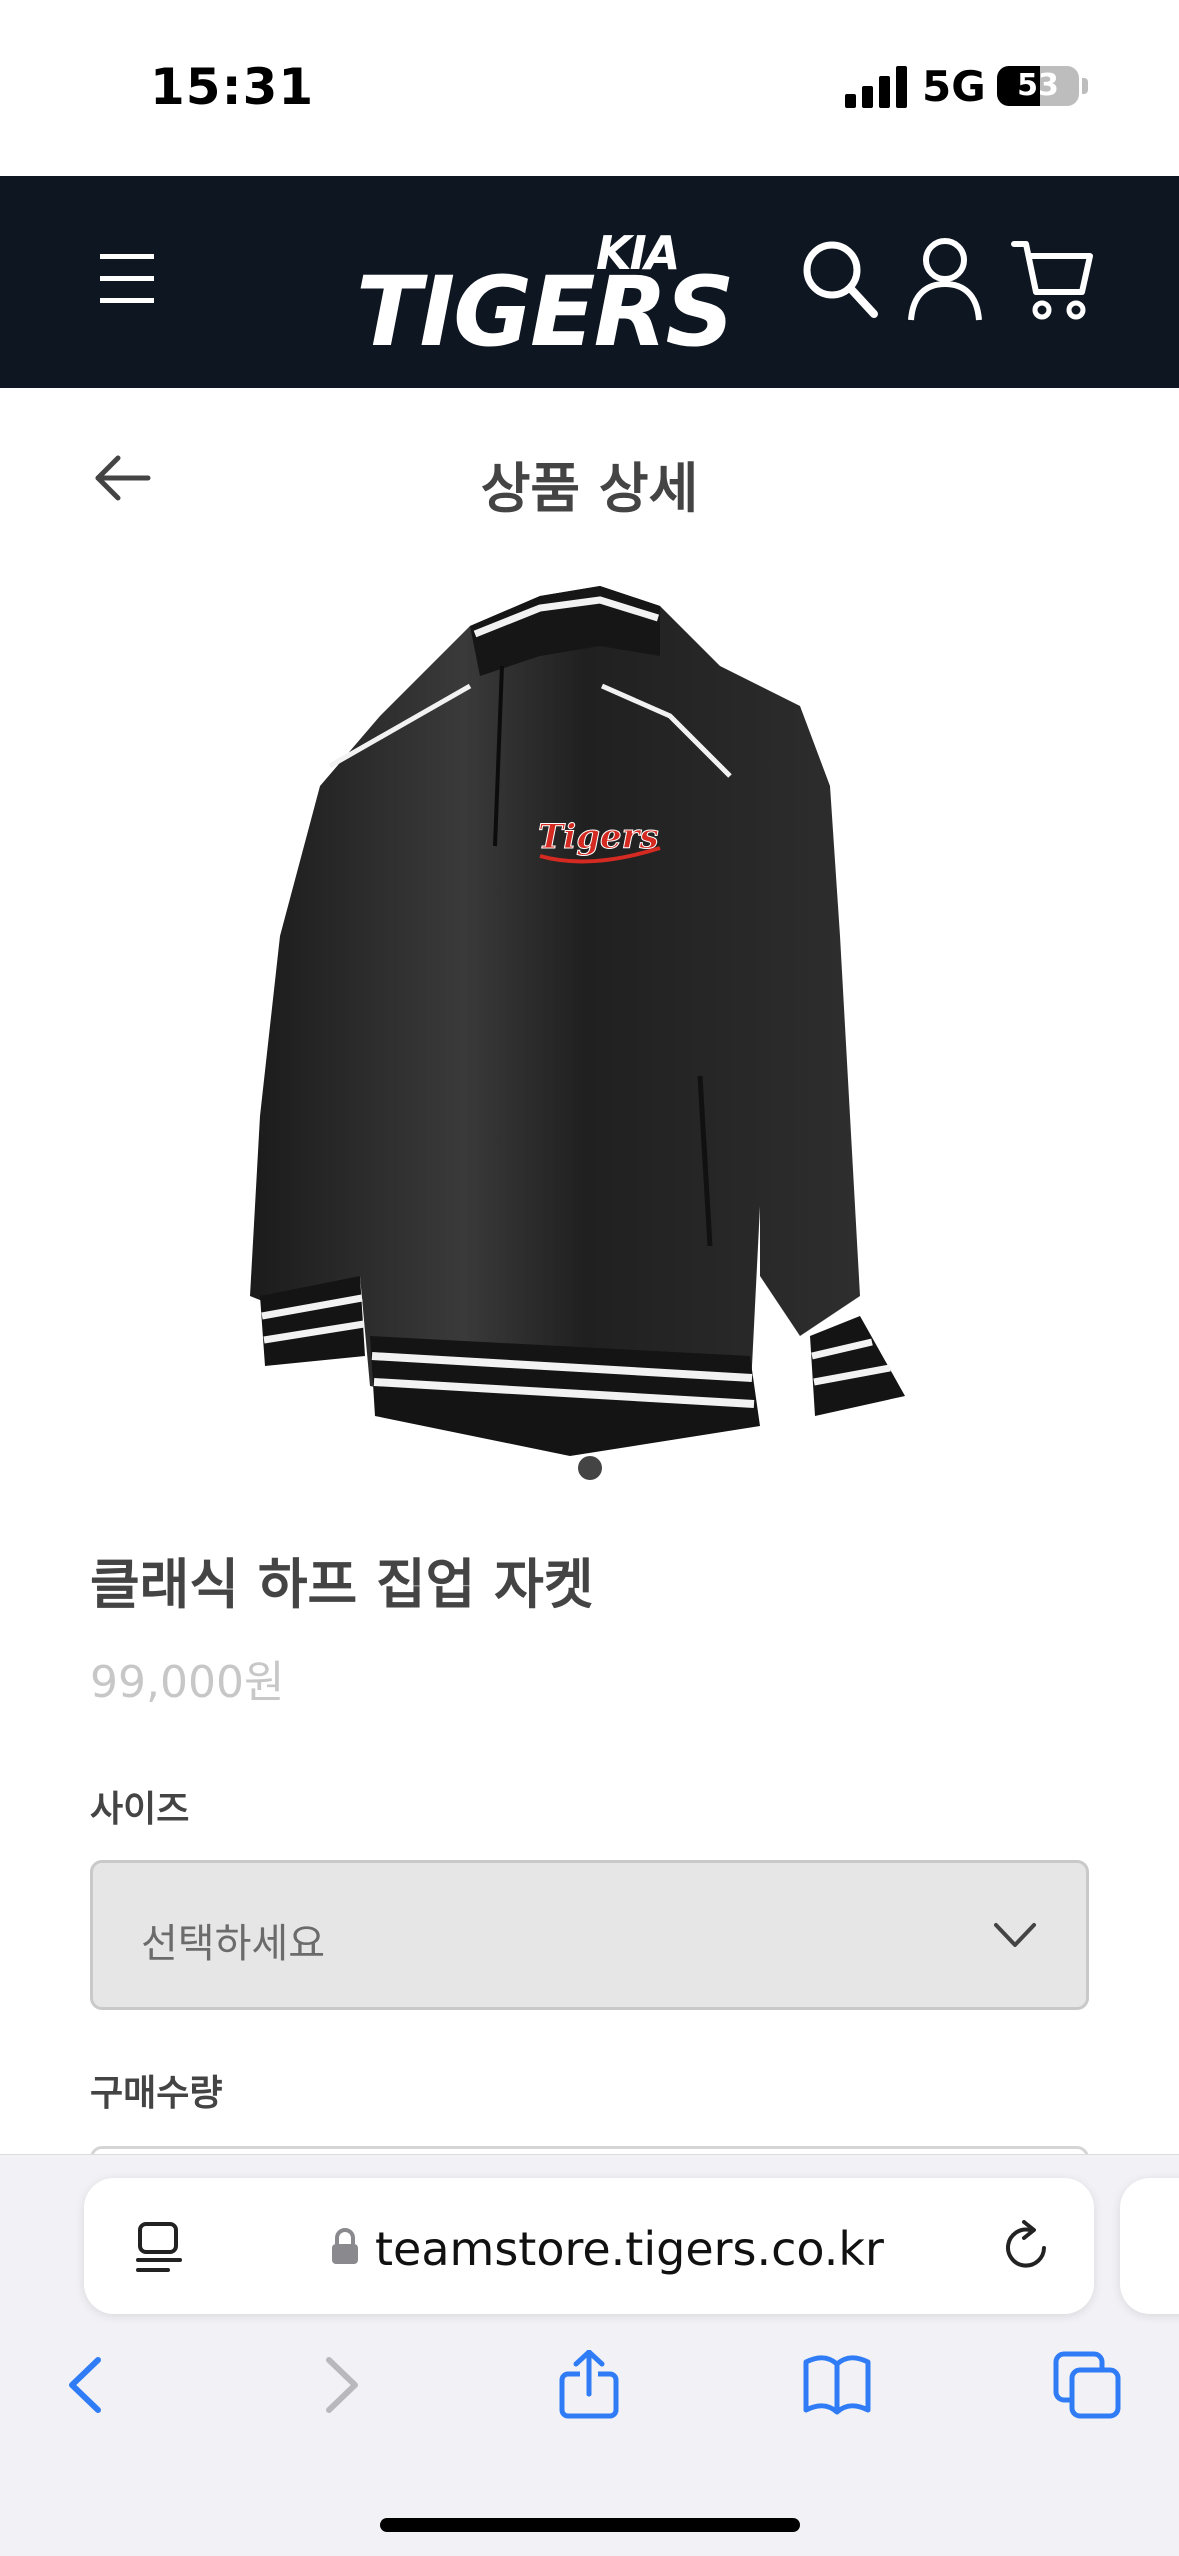 This screenshot has height=2556, width=1179. What do you see at coordinates (1087, 2385) in the screenshot?
I see `tabs-icon` at bounding box center [1087, 2385].